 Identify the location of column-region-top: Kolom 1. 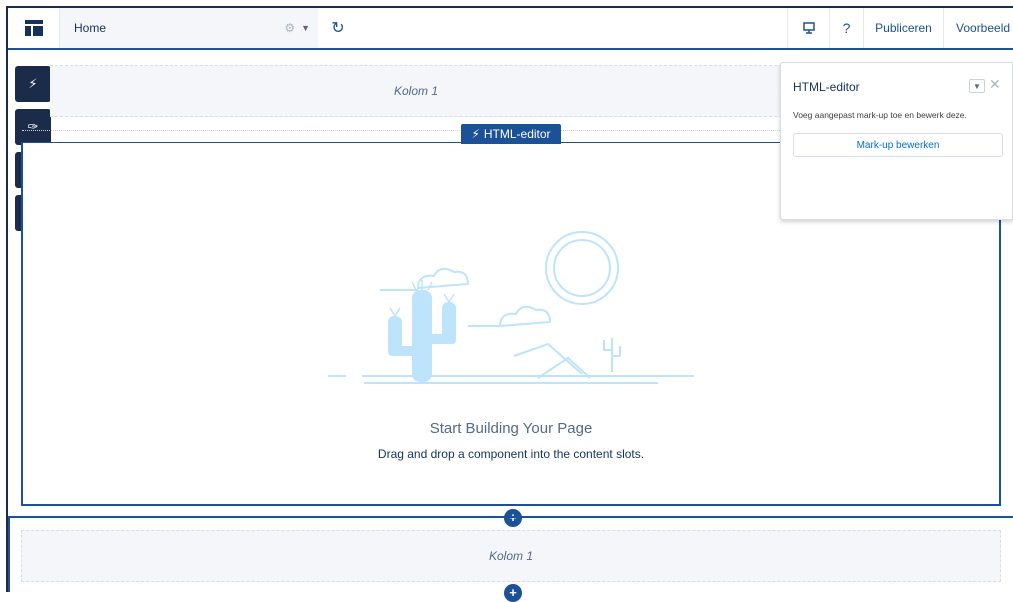
(416, 91).